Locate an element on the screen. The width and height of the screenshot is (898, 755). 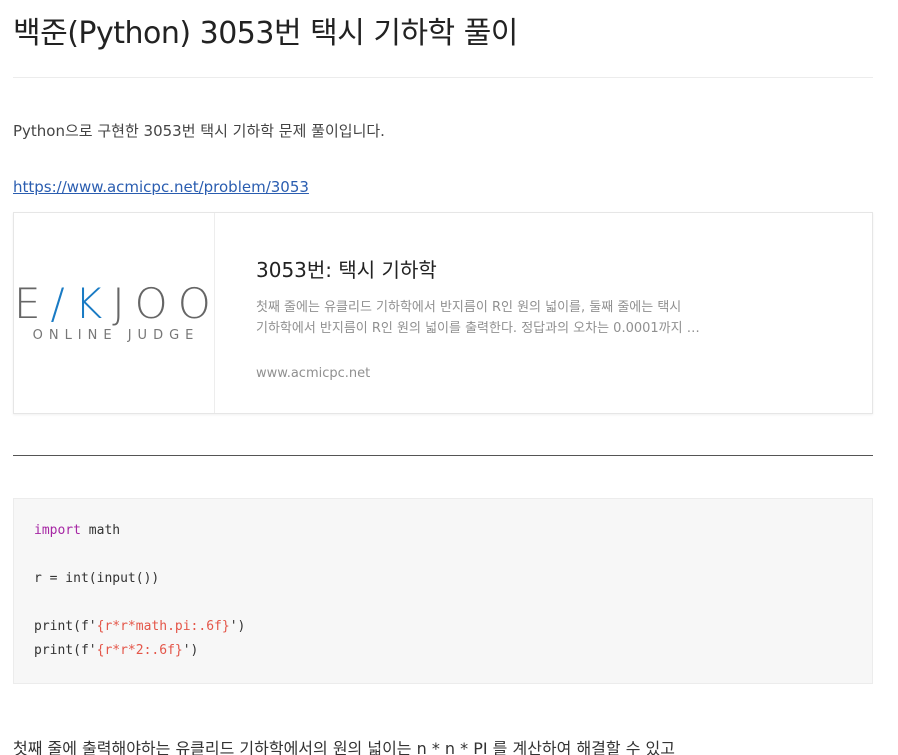
code-line: r = int(input()) is located at coordinates (97, 578).